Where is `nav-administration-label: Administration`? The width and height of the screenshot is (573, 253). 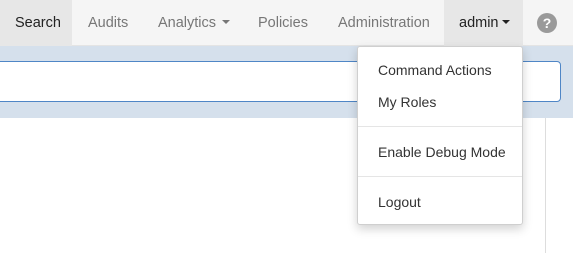 nav-administration-label: Administration is located at coordinates (384, 23).